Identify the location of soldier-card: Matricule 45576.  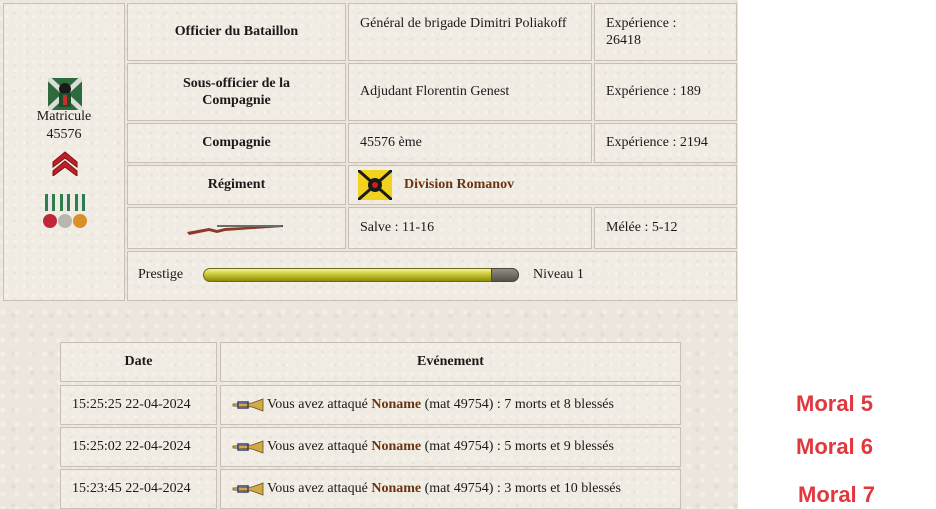
(64, 152).